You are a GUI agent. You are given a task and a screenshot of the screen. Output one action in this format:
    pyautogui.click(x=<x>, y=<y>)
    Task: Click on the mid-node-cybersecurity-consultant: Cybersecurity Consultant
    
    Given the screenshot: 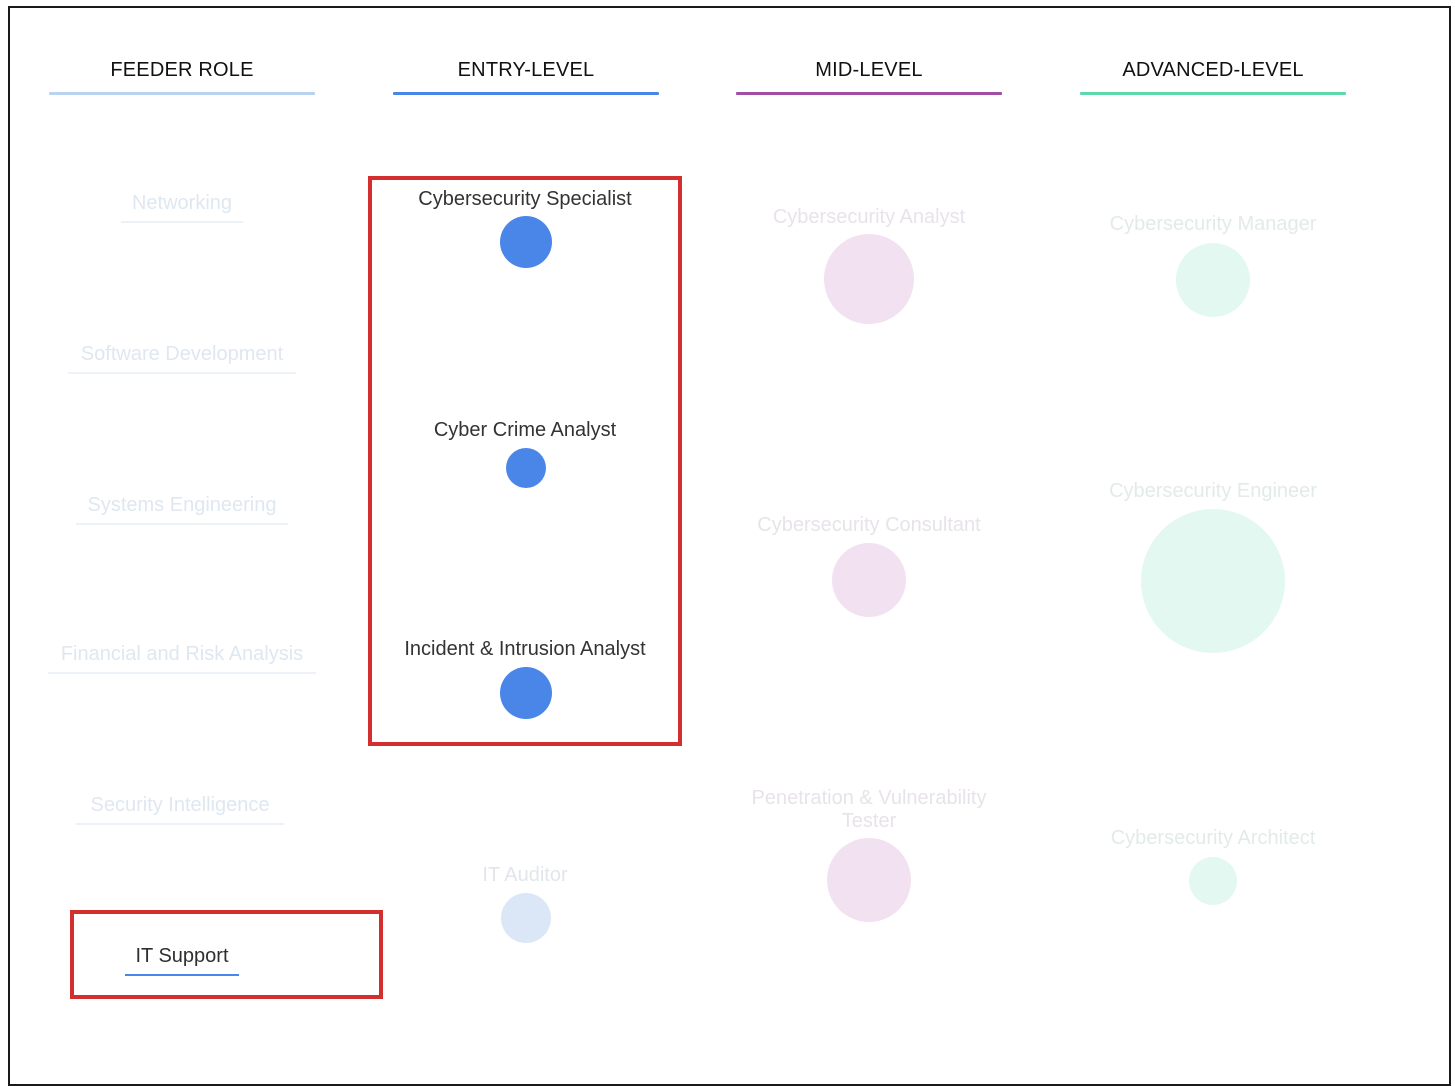 What is the action you would take?
    pyautogui.click(x=869, y=565)
    